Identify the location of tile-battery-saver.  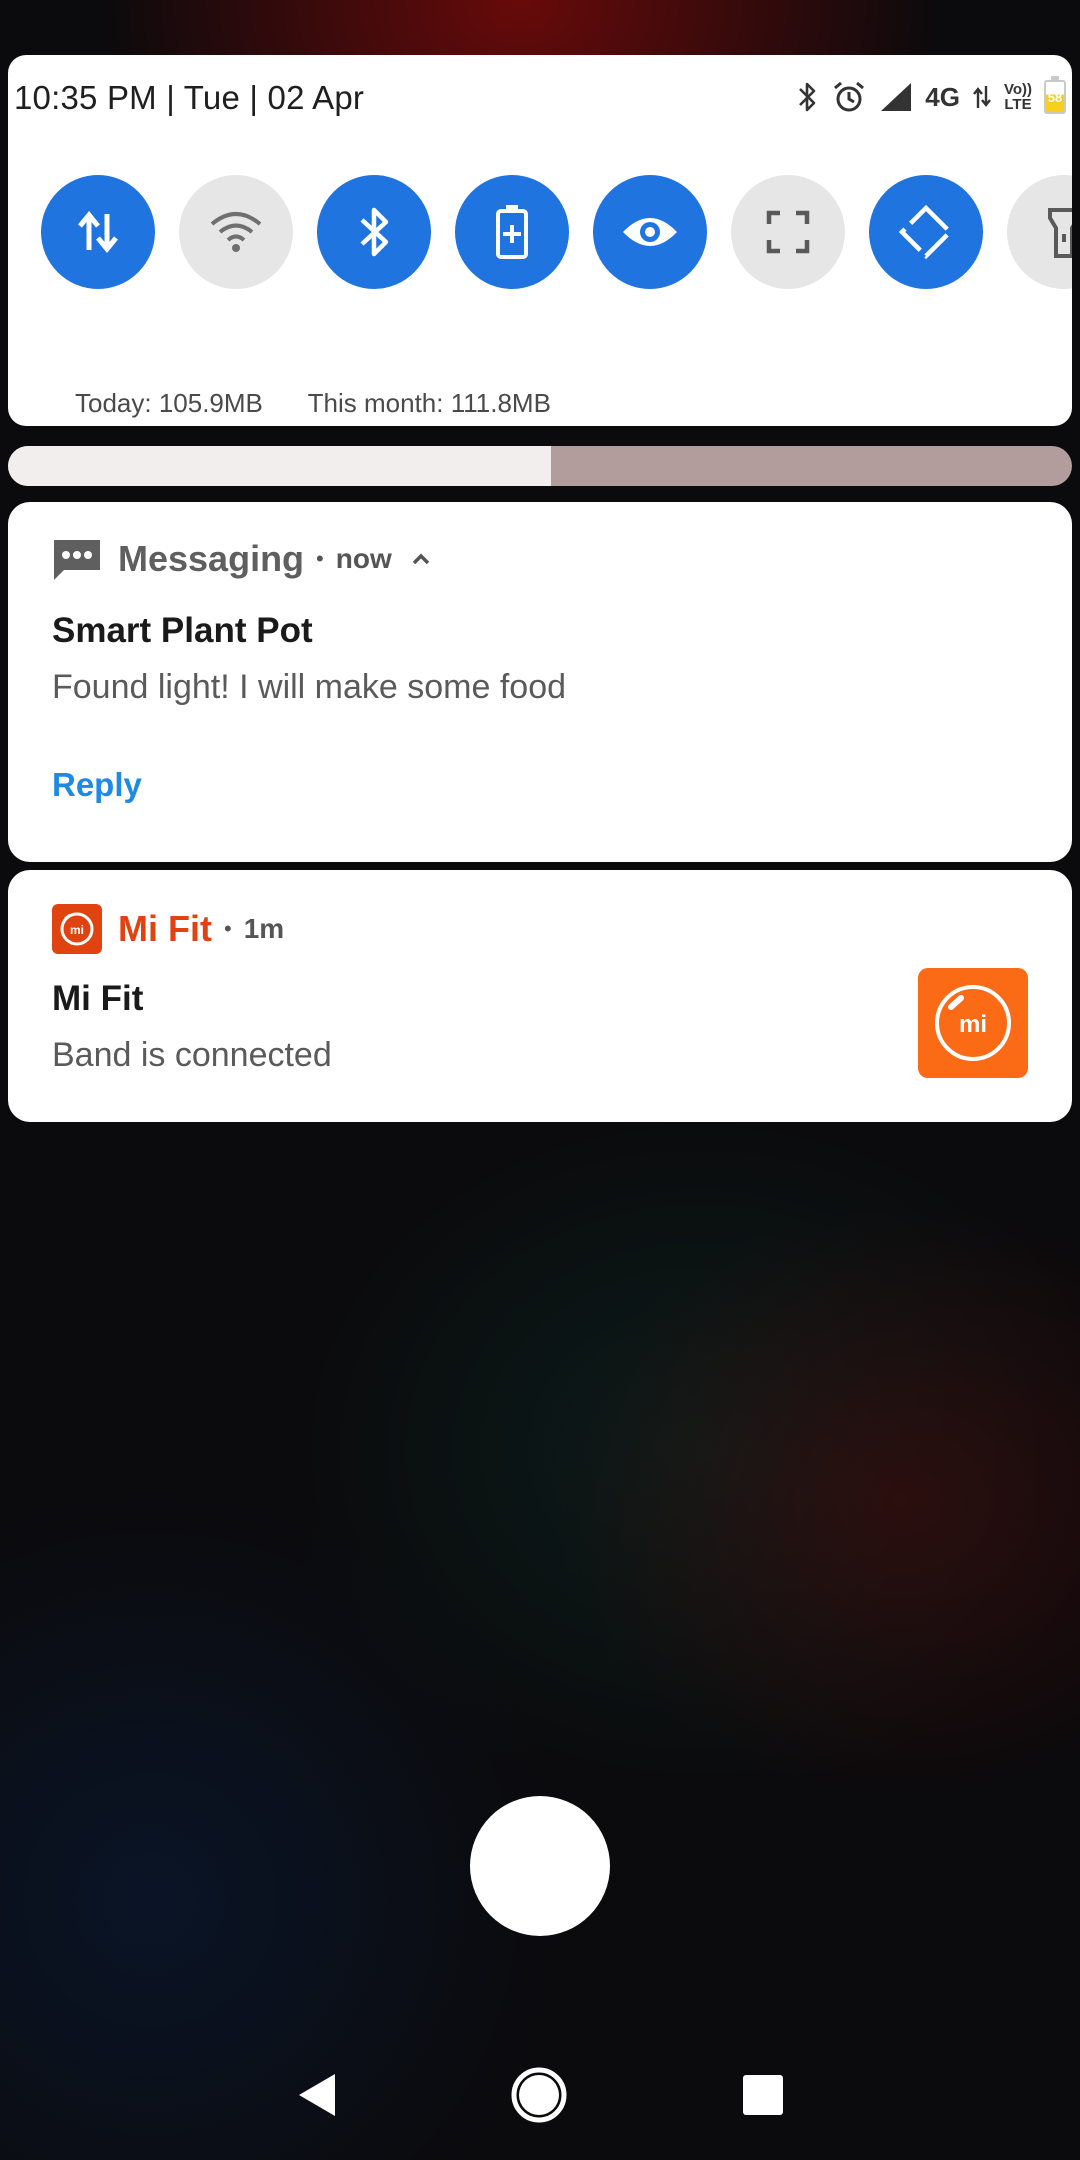
(512, 232).